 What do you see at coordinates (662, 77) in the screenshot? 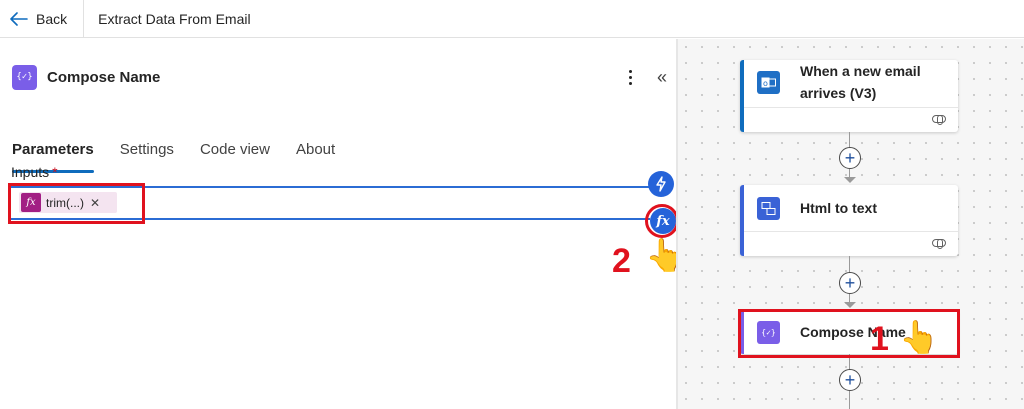
I see `collapse-panel-icon: «` at bounding box center [662, 77].